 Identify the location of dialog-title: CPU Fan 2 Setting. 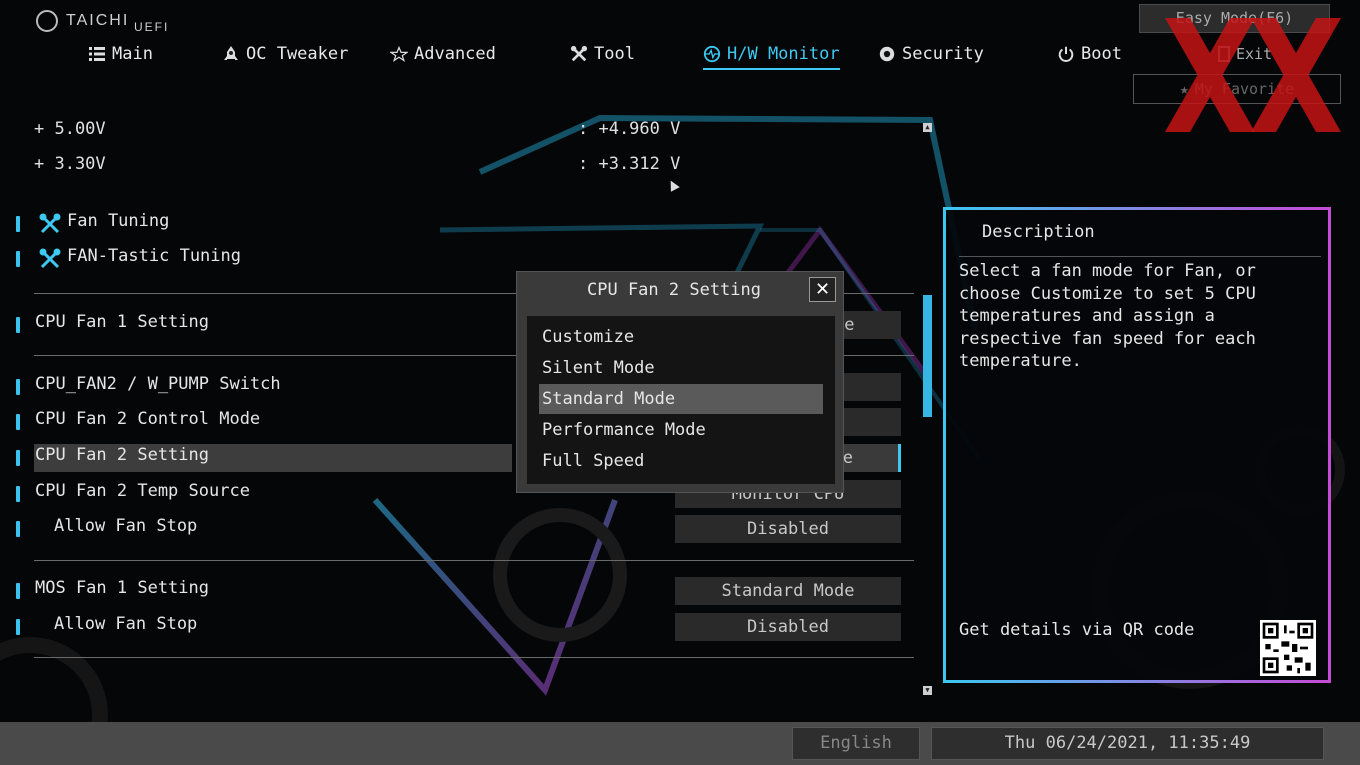
(674, 290).